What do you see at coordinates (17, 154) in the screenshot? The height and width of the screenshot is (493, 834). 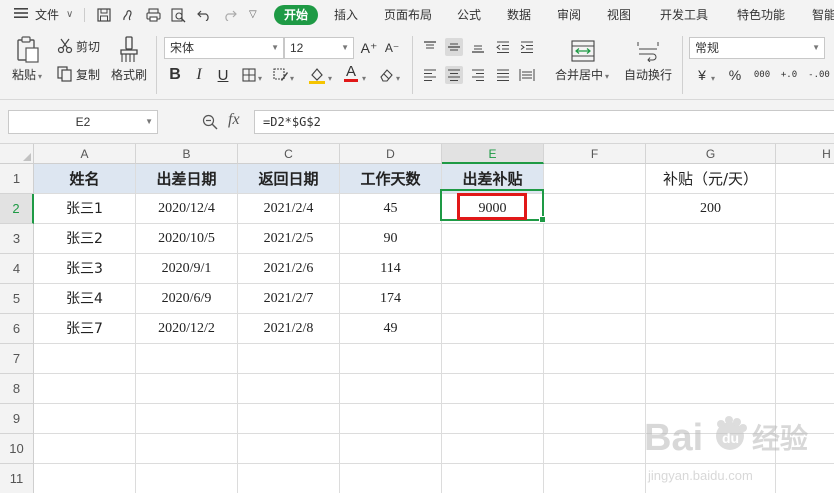 I see `select-all-corner` at bounding box center [17, 154].